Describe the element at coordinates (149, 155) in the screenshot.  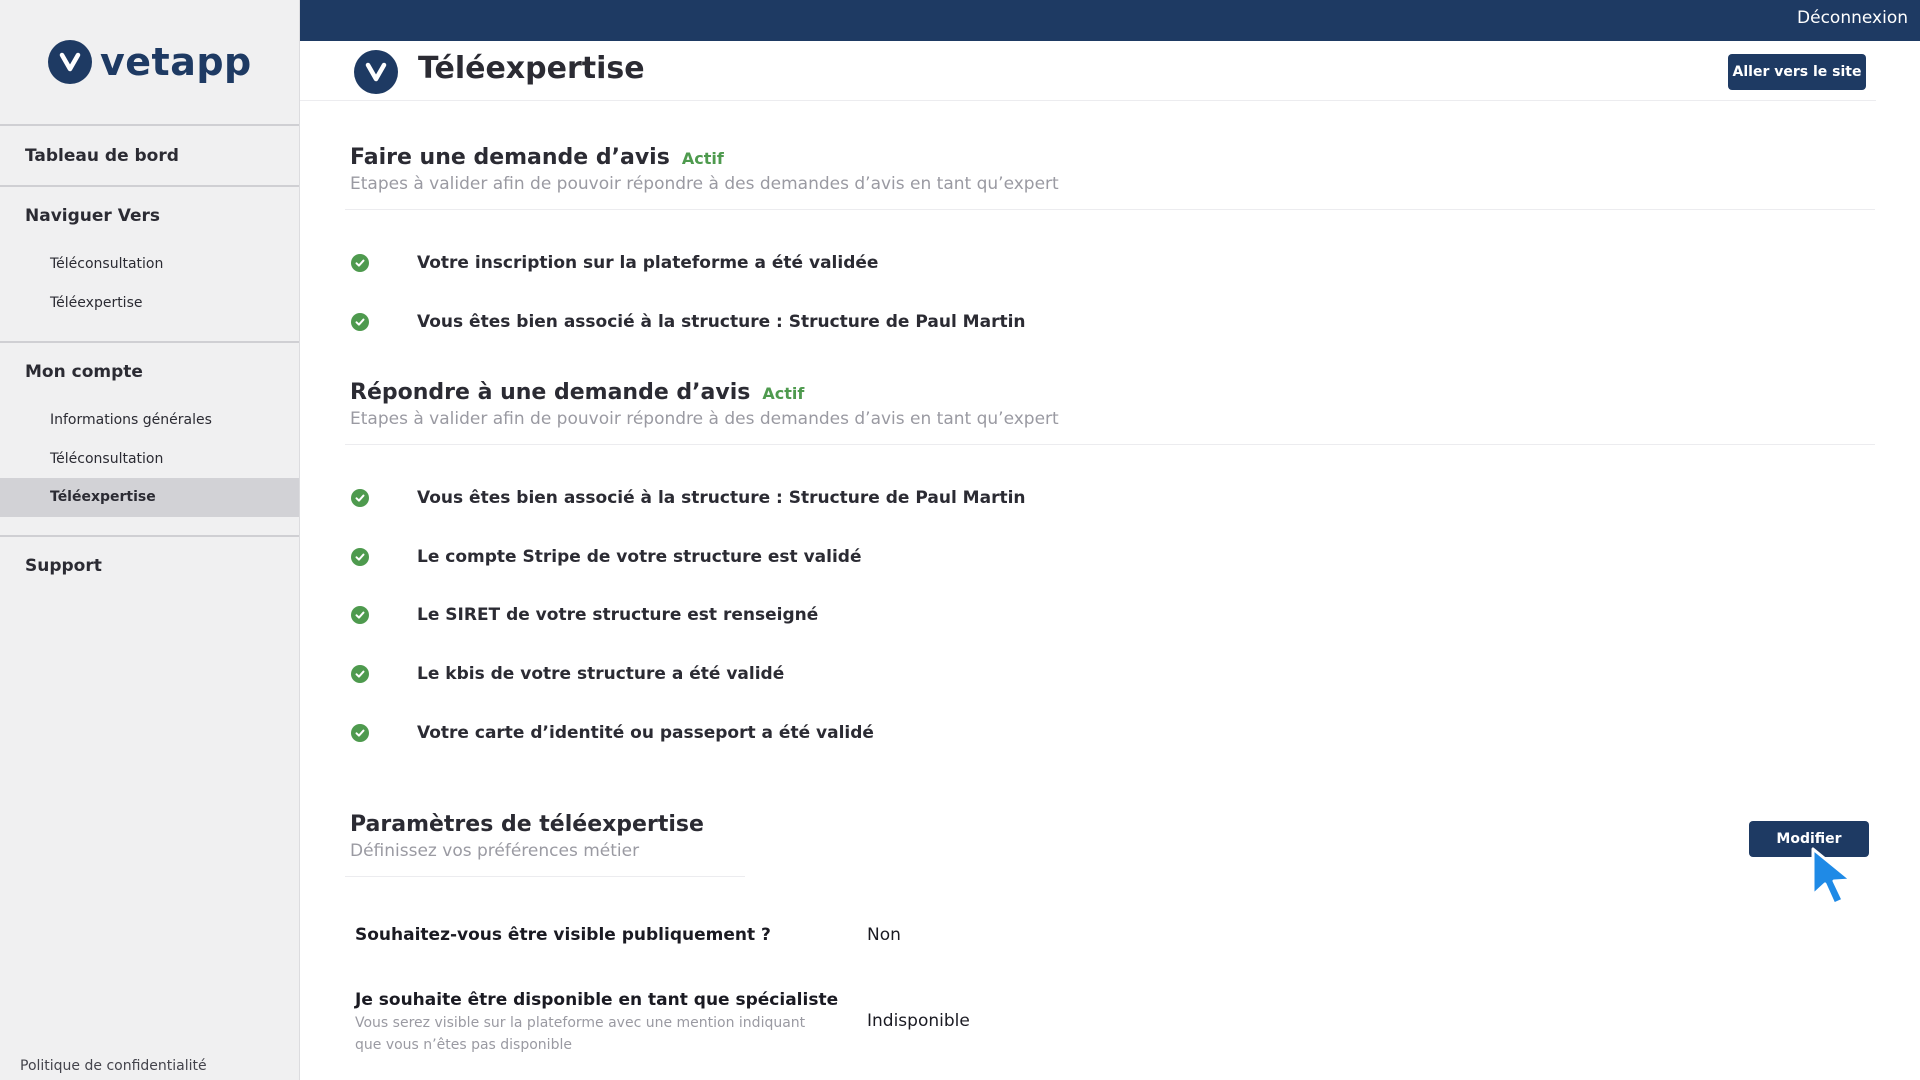
I see `sidebar-item-dashboard: Tableau de bord` at that location.